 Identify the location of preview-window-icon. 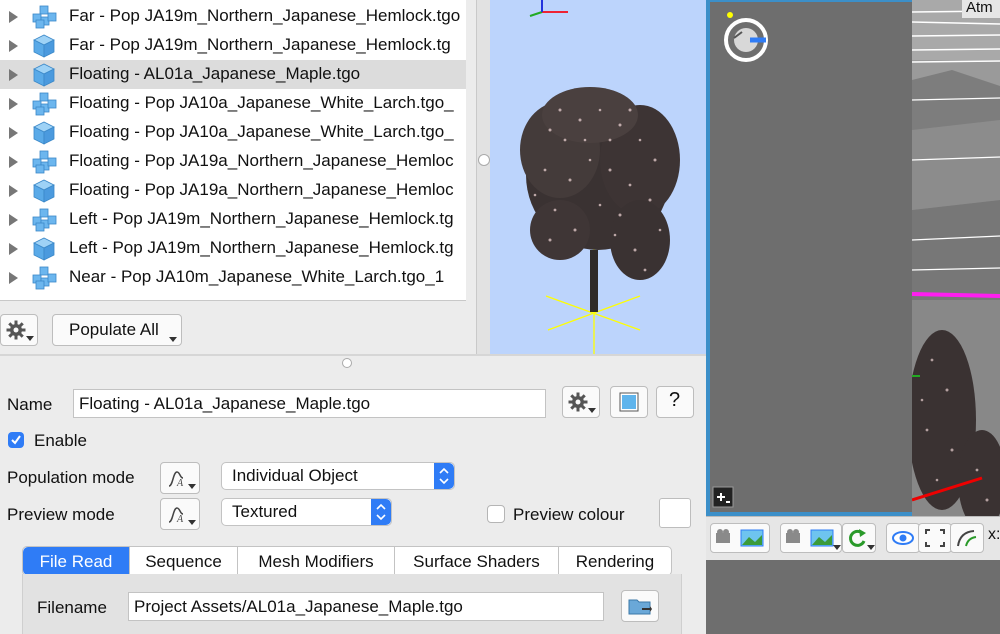
(629, 402).